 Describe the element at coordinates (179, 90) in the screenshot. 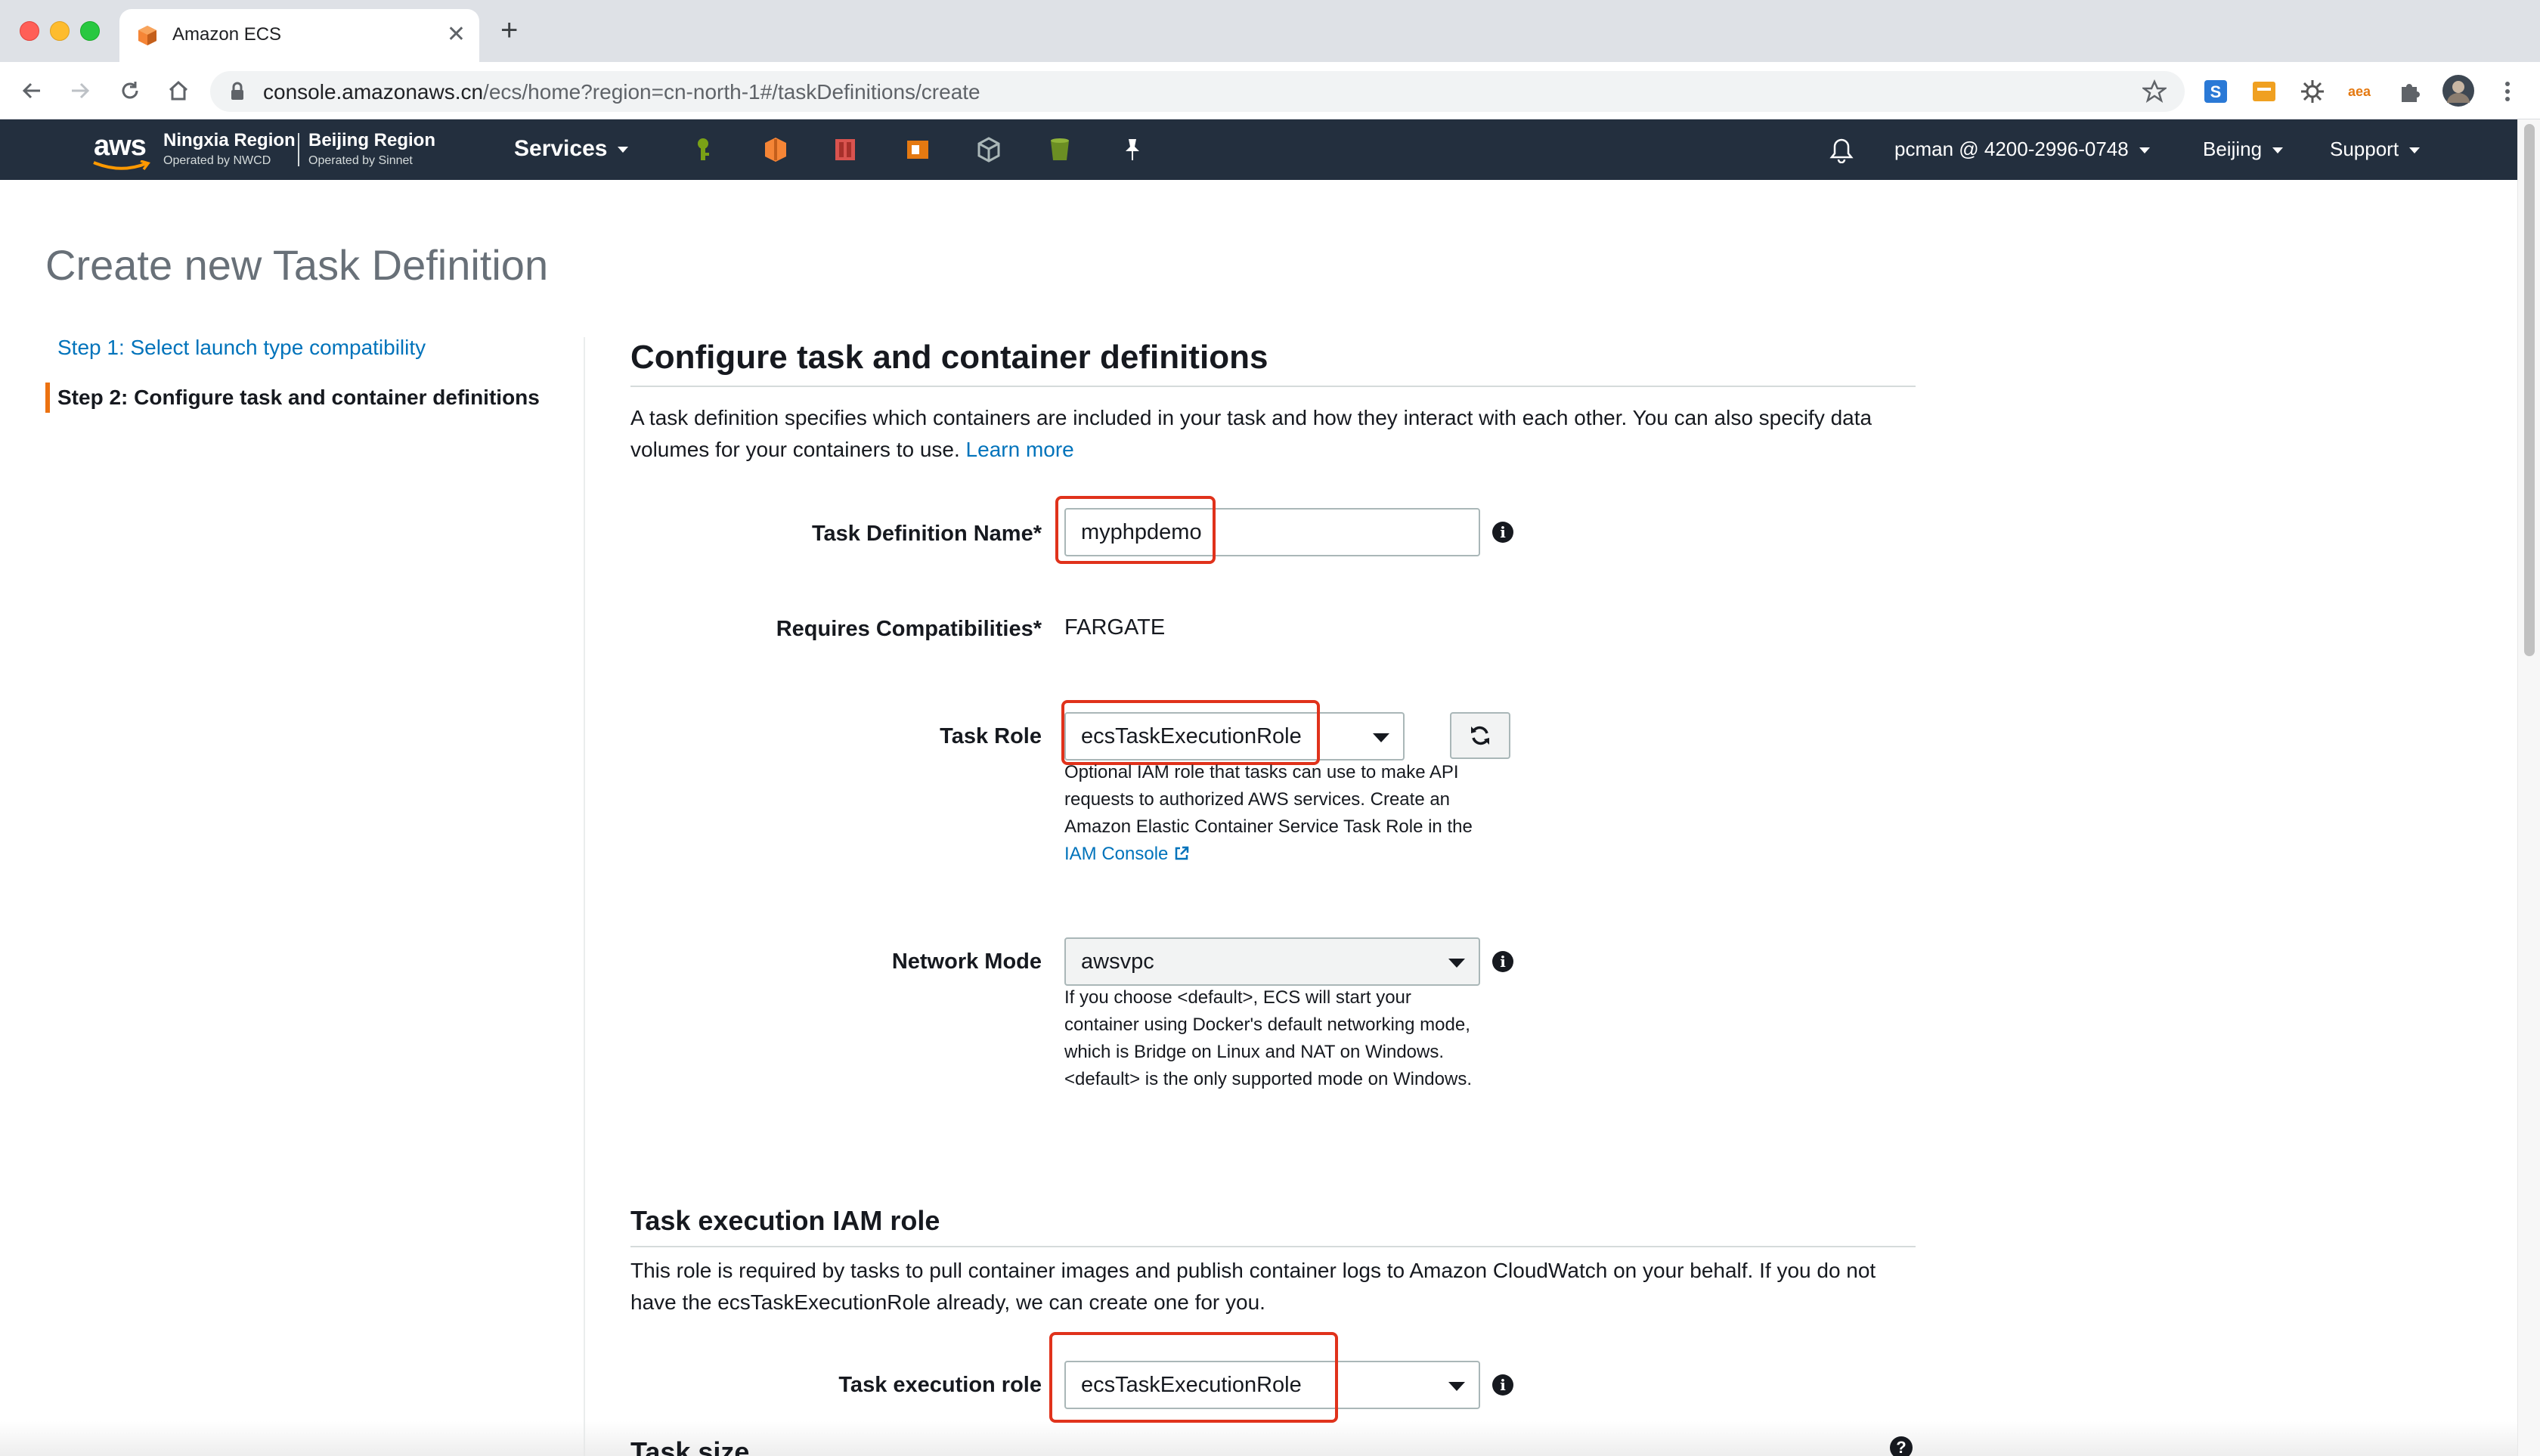

I see `home-icon` at that location.